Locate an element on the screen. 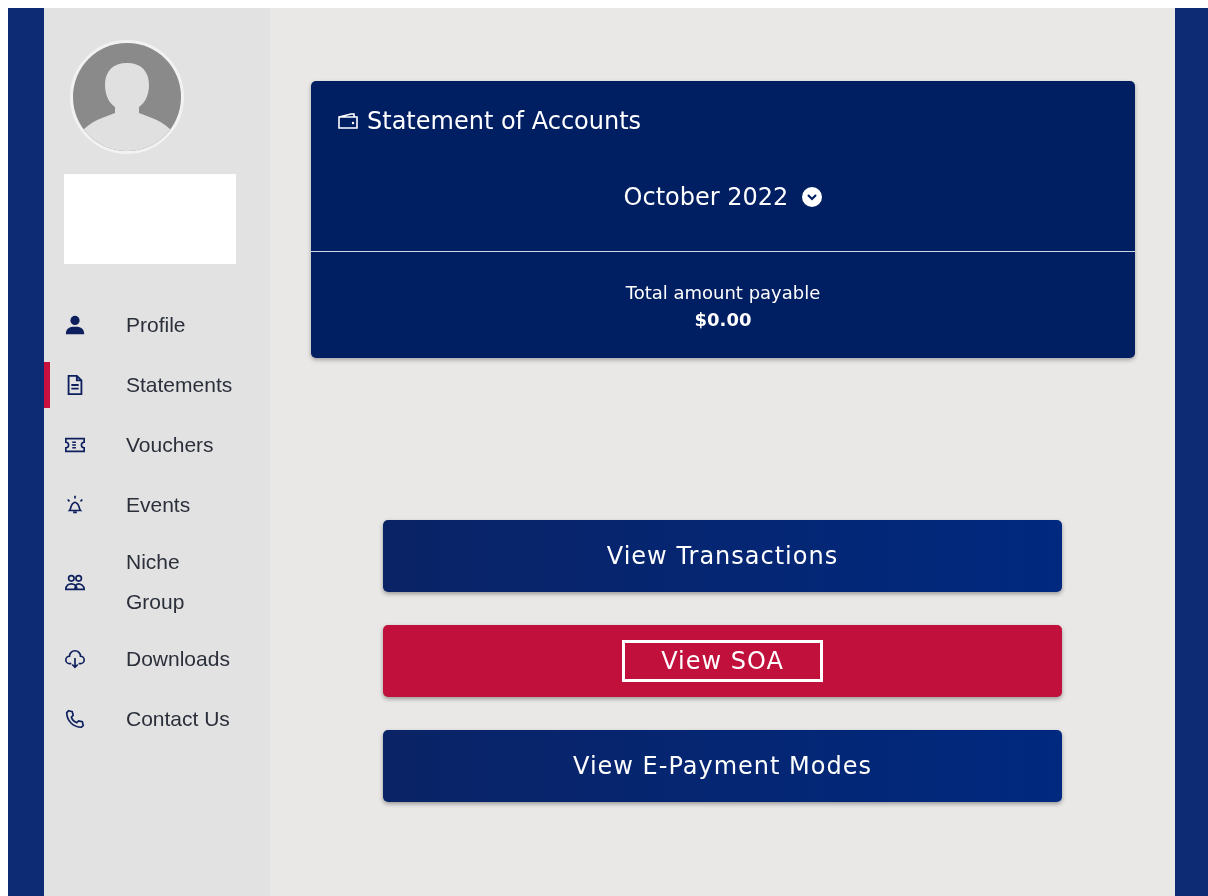 The width and height of the screenshot is (1208, 896). action-button: View E-Payment Modes is located at coordinates (722, 766).